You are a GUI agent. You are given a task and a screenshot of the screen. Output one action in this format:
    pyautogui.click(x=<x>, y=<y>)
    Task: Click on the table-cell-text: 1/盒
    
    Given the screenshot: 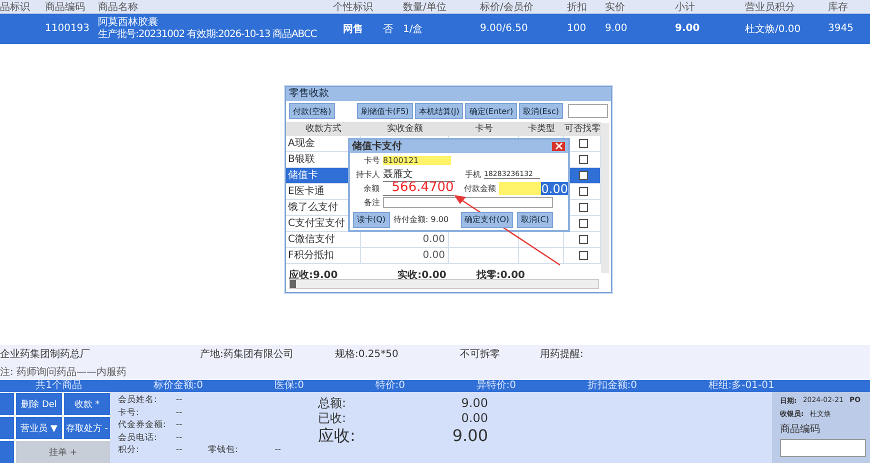 What is the action you would take?
    pyautogui.click(x=413, y=29)
    